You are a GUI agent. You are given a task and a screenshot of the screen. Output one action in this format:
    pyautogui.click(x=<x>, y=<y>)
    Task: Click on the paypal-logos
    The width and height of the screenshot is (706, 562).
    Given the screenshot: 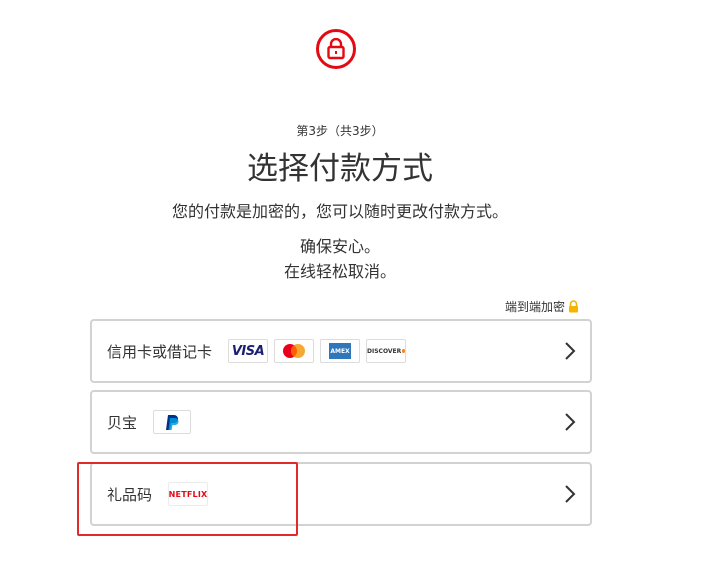 What is the action you would take?
    pyautogui.click(x=172, y=422)
    